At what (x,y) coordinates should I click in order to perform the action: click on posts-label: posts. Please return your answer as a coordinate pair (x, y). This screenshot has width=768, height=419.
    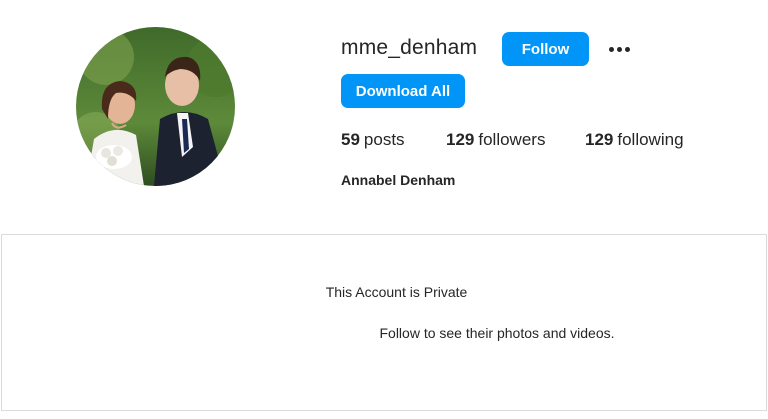
    Looking at the image, I should click on (384, 139).